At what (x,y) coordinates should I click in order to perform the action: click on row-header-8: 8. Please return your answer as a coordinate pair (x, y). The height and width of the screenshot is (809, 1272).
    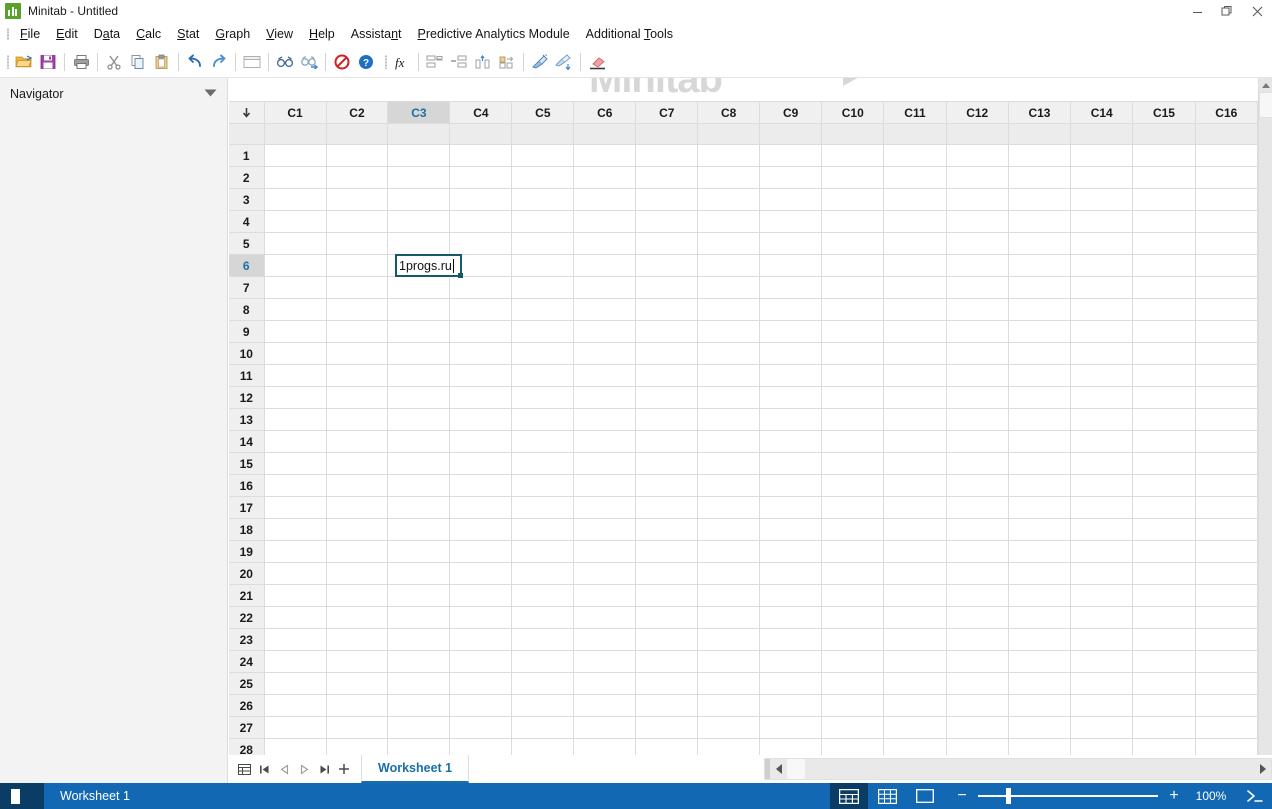
    Looking at the image, I should click on (247, 309).